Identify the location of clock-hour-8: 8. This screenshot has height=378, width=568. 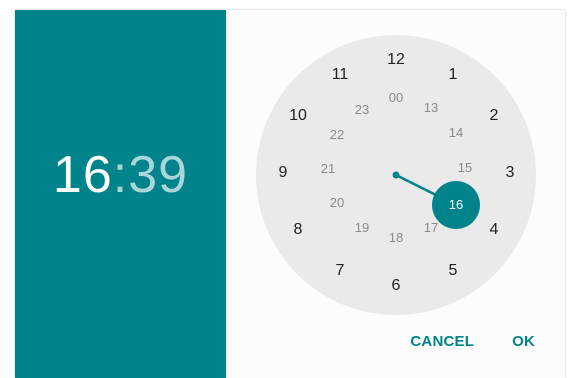
(298, 230).